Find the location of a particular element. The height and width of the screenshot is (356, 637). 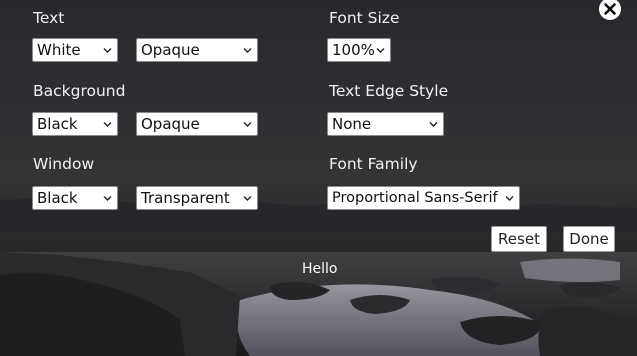

font-family-value: Proportional Sans-Serif is located at coordinates (415, 198).